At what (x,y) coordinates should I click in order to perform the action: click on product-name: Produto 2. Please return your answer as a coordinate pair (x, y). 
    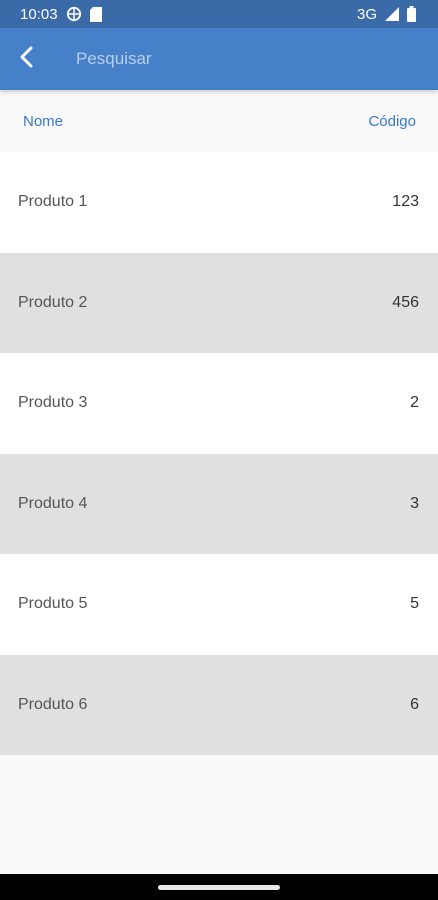
    Looking at the image, I should click on (53, 302).